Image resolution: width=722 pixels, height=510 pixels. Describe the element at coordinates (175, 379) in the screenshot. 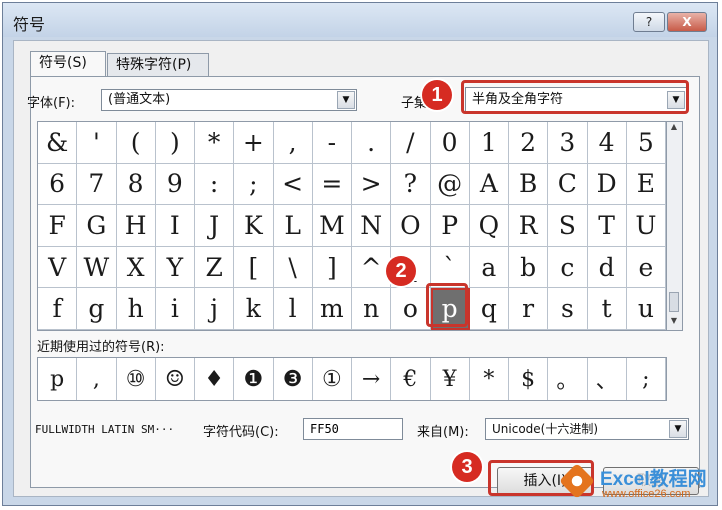

I see `recent-symbol: ☺` at that location.